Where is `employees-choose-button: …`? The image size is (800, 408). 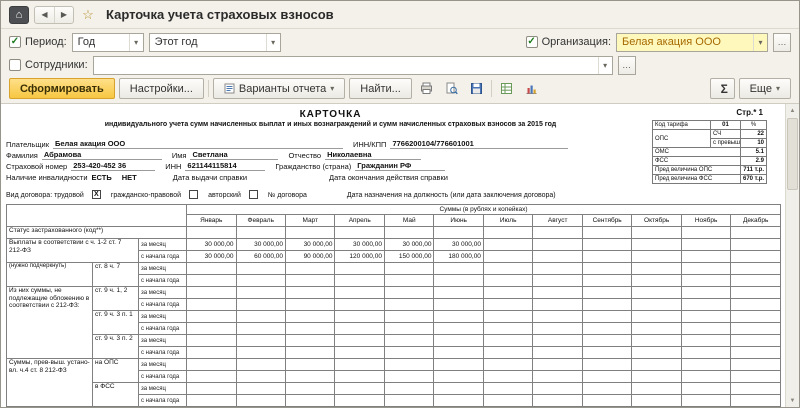
employees-choose-button: … is located at coordinates (626, 65).